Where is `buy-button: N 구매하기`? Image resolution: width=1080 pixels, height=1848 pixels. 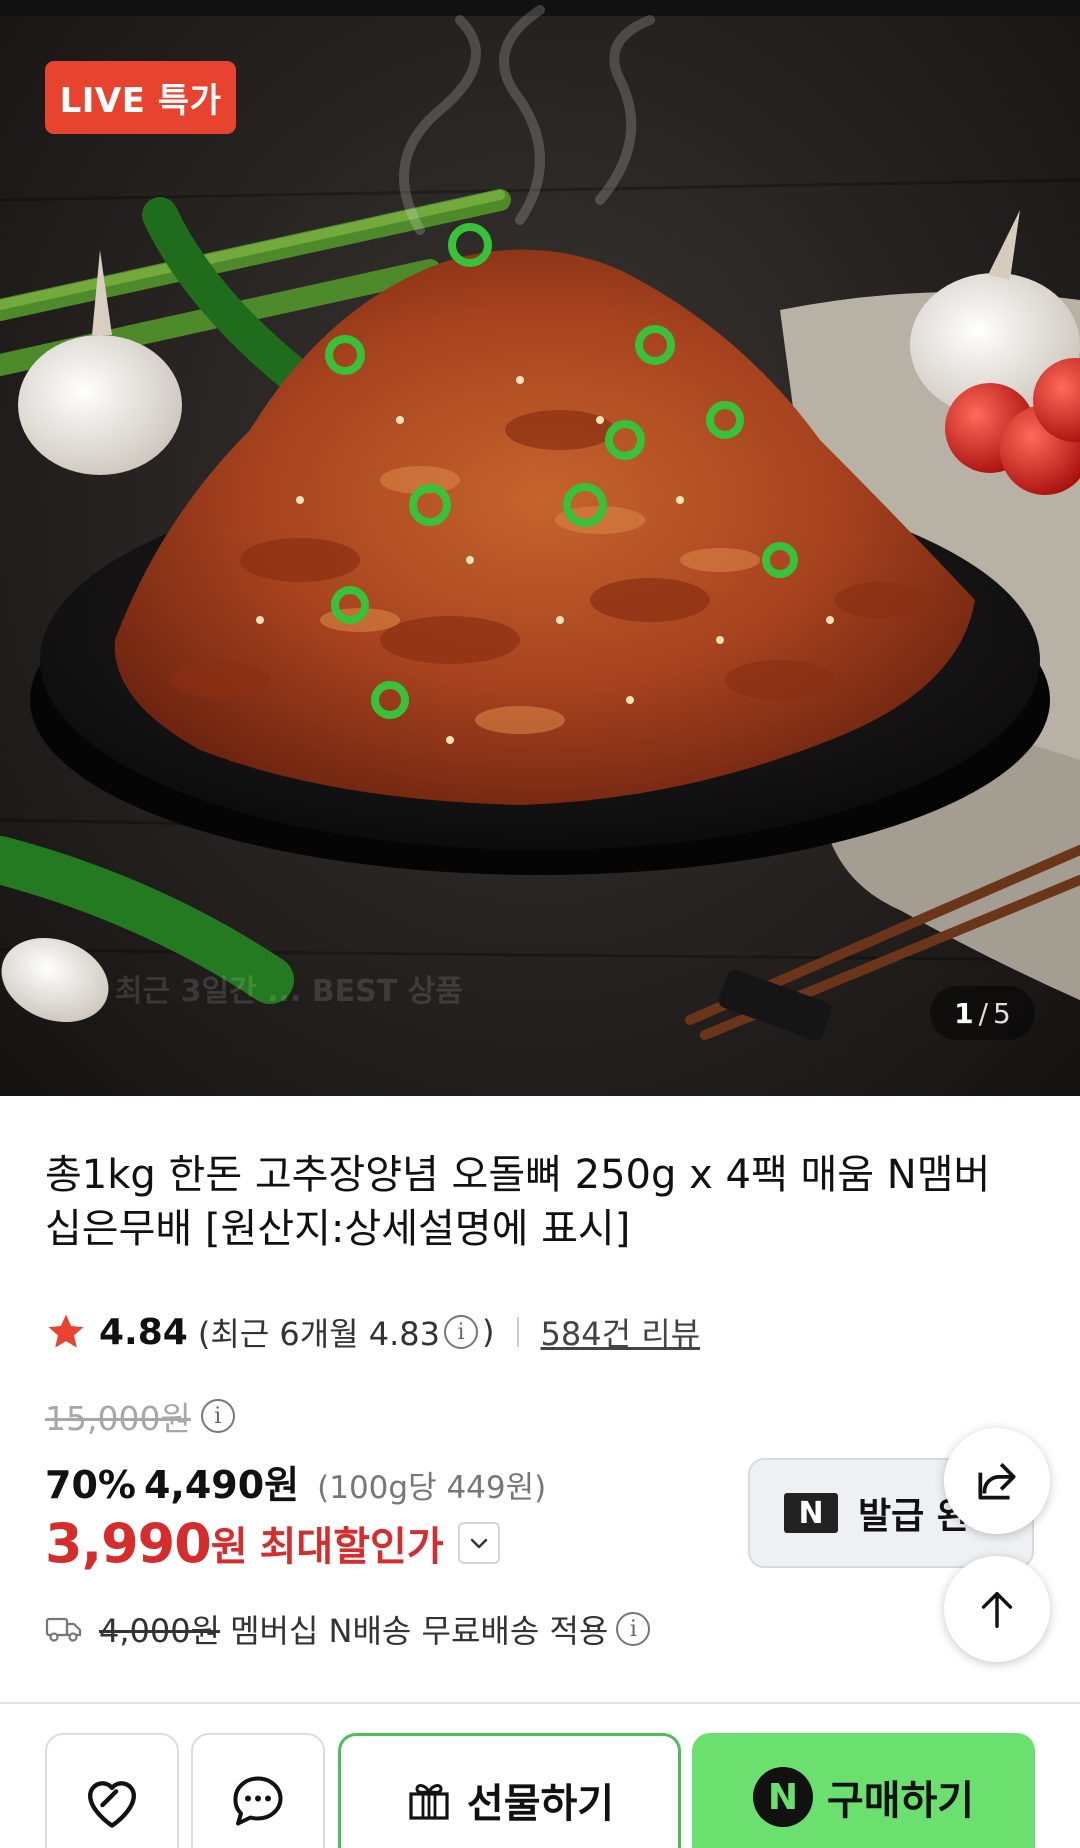 buy-button: N 구매하기 is located at coordinates (863, 1790).